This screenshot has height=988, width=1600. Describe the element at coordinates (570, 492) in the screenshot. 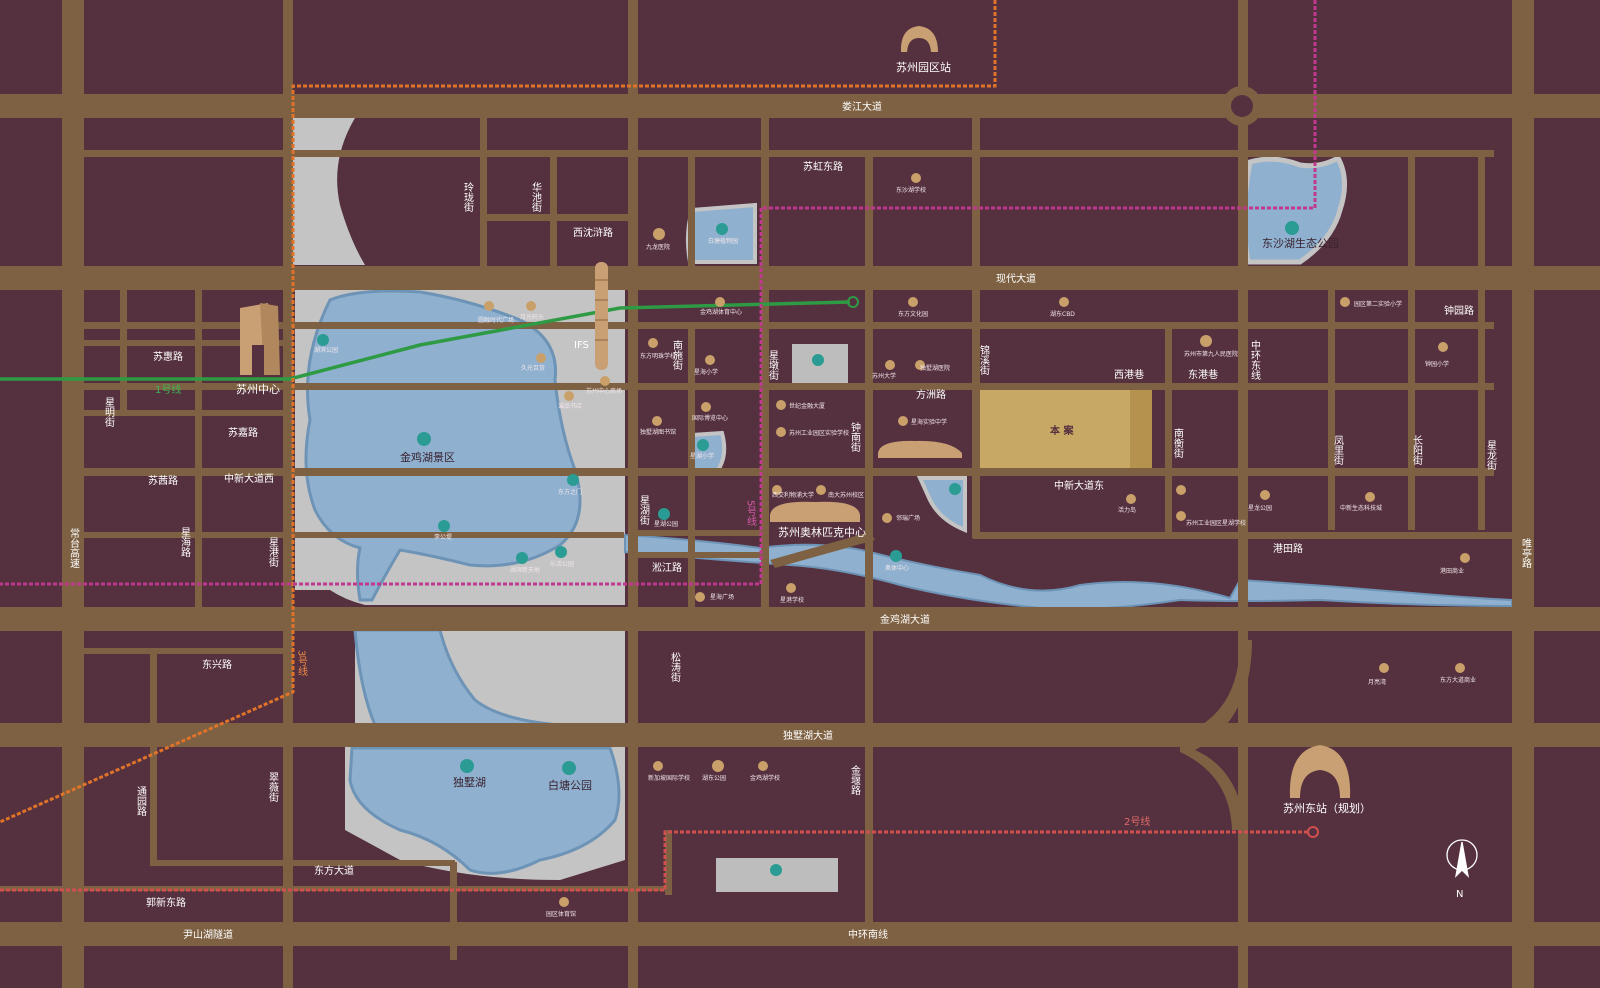

I see `poi-label-dongfangzhimen: 东方之门` at that location.